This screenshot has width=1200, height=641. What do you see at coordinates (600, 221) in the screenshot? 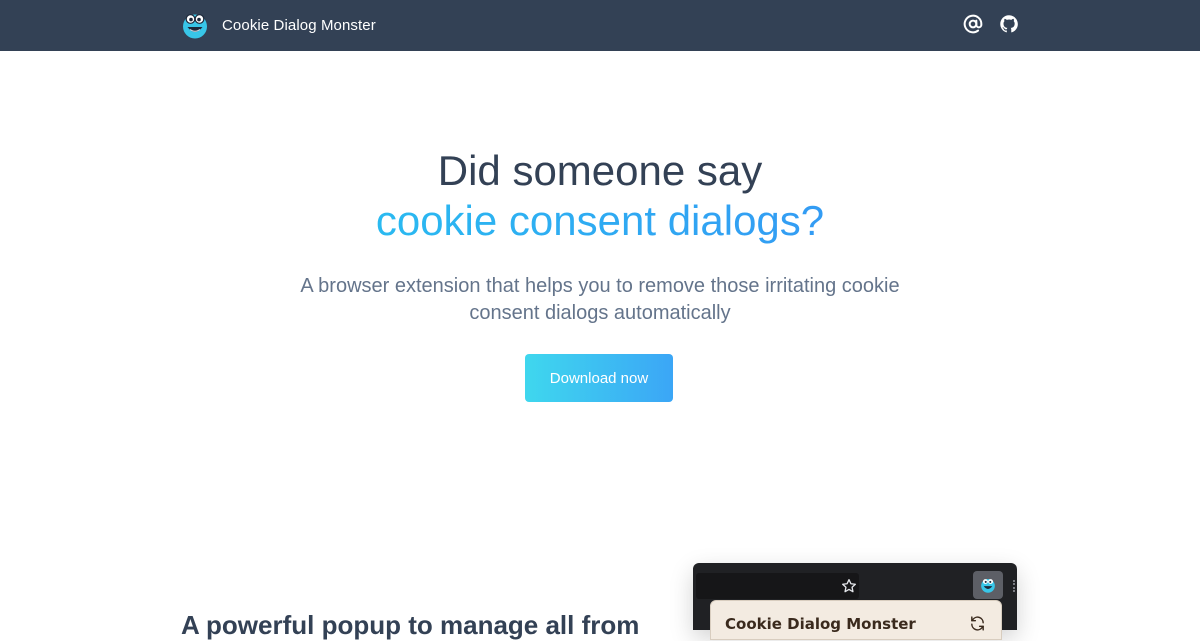
I see `hero-title-accent: cookie consent dialogs?` at bounding box center [600, 221].